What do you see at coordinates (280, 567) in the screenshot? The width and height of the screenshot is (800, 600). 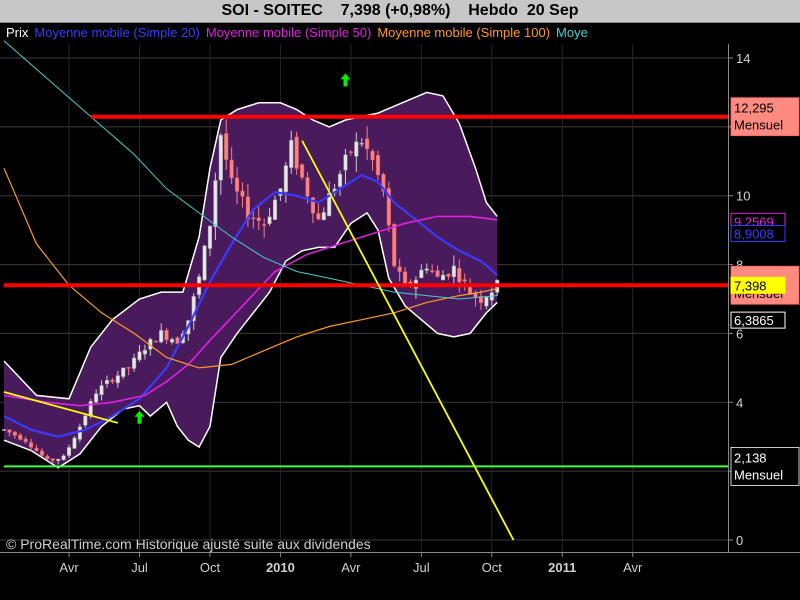 I see `x-tick-label: 2010` at bounding box center [280, 567].